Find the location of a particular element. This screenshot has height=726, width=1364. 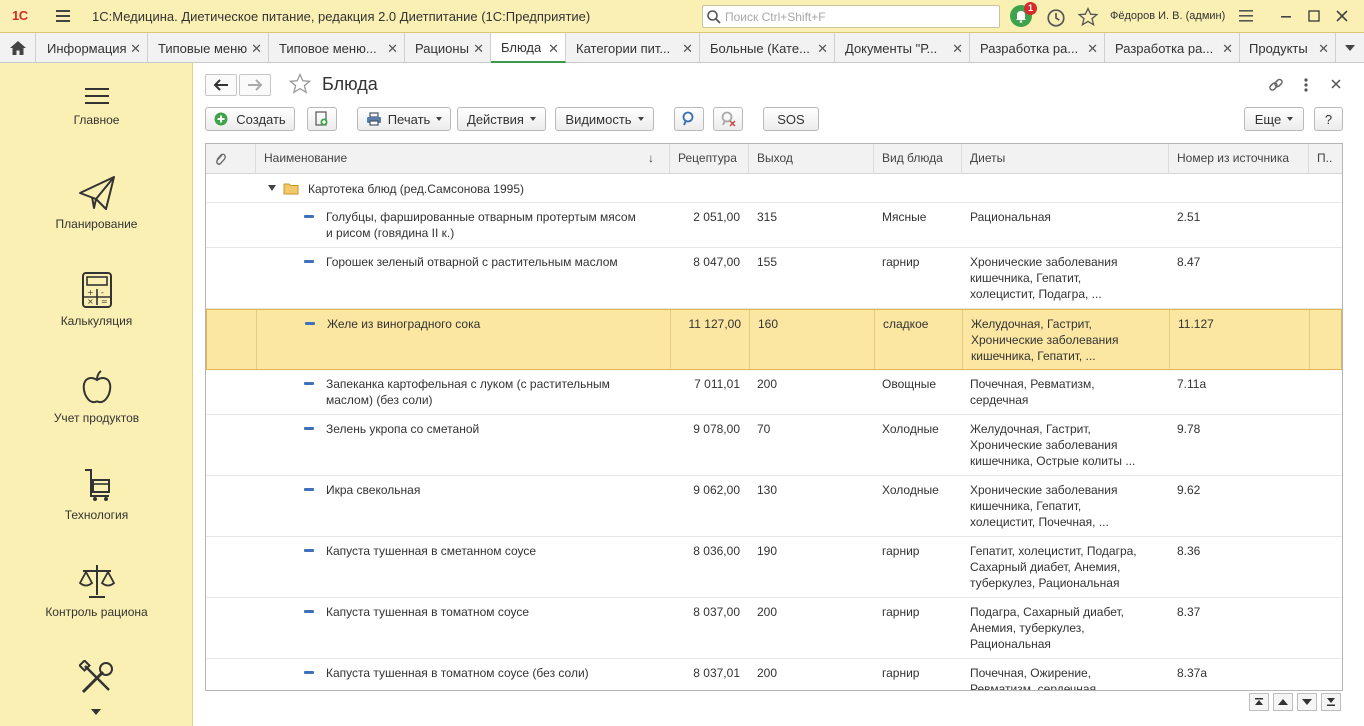

more-button: Еще is located at coordinates (1274, 119).